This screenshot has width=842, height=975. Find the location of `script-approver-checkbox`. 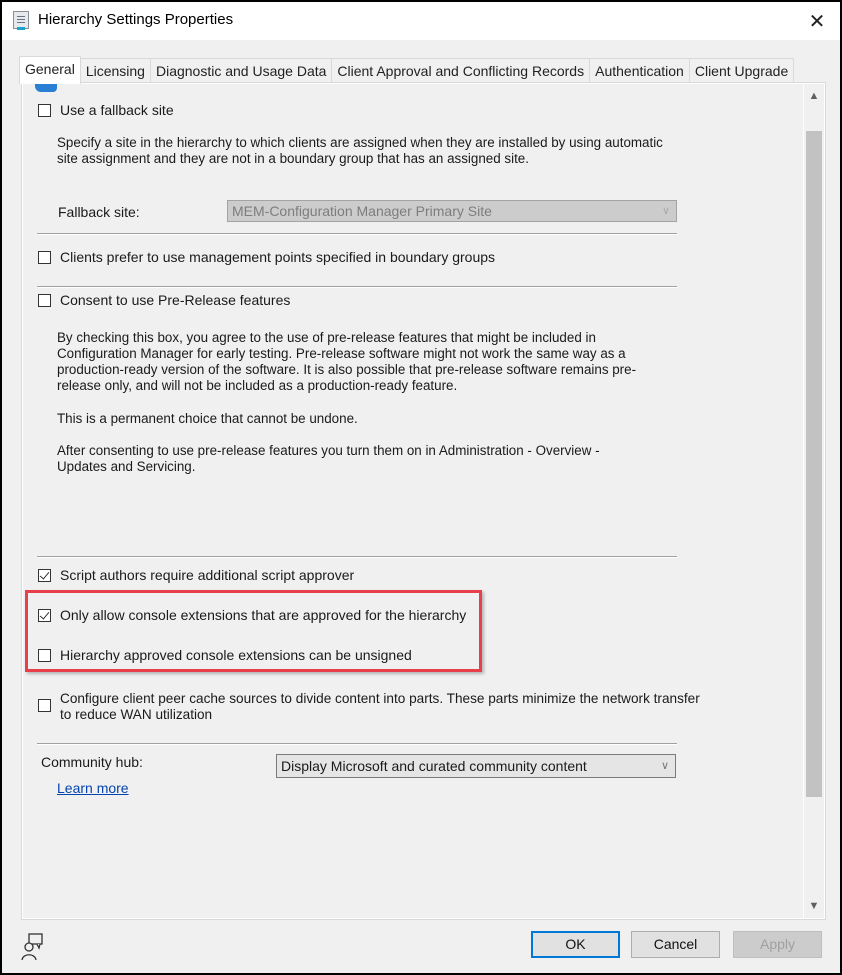

script-approver-checkbox is located at coordinates (44, 575).